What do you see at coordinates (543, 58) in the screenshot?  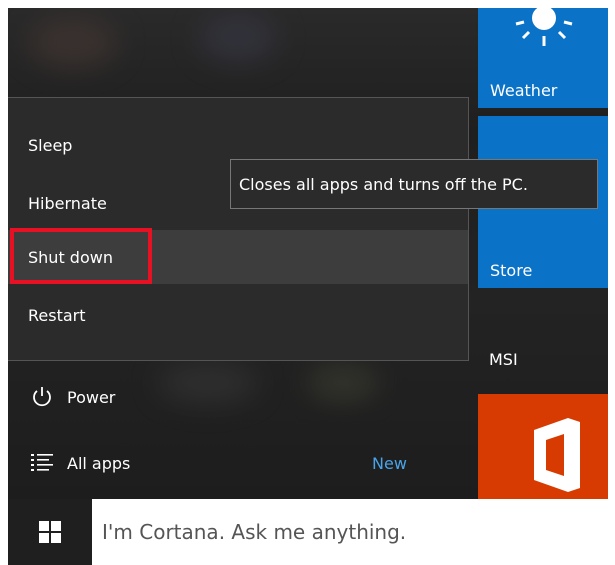 I see `weather-tile: Weather` at bounding box center [543, 58].